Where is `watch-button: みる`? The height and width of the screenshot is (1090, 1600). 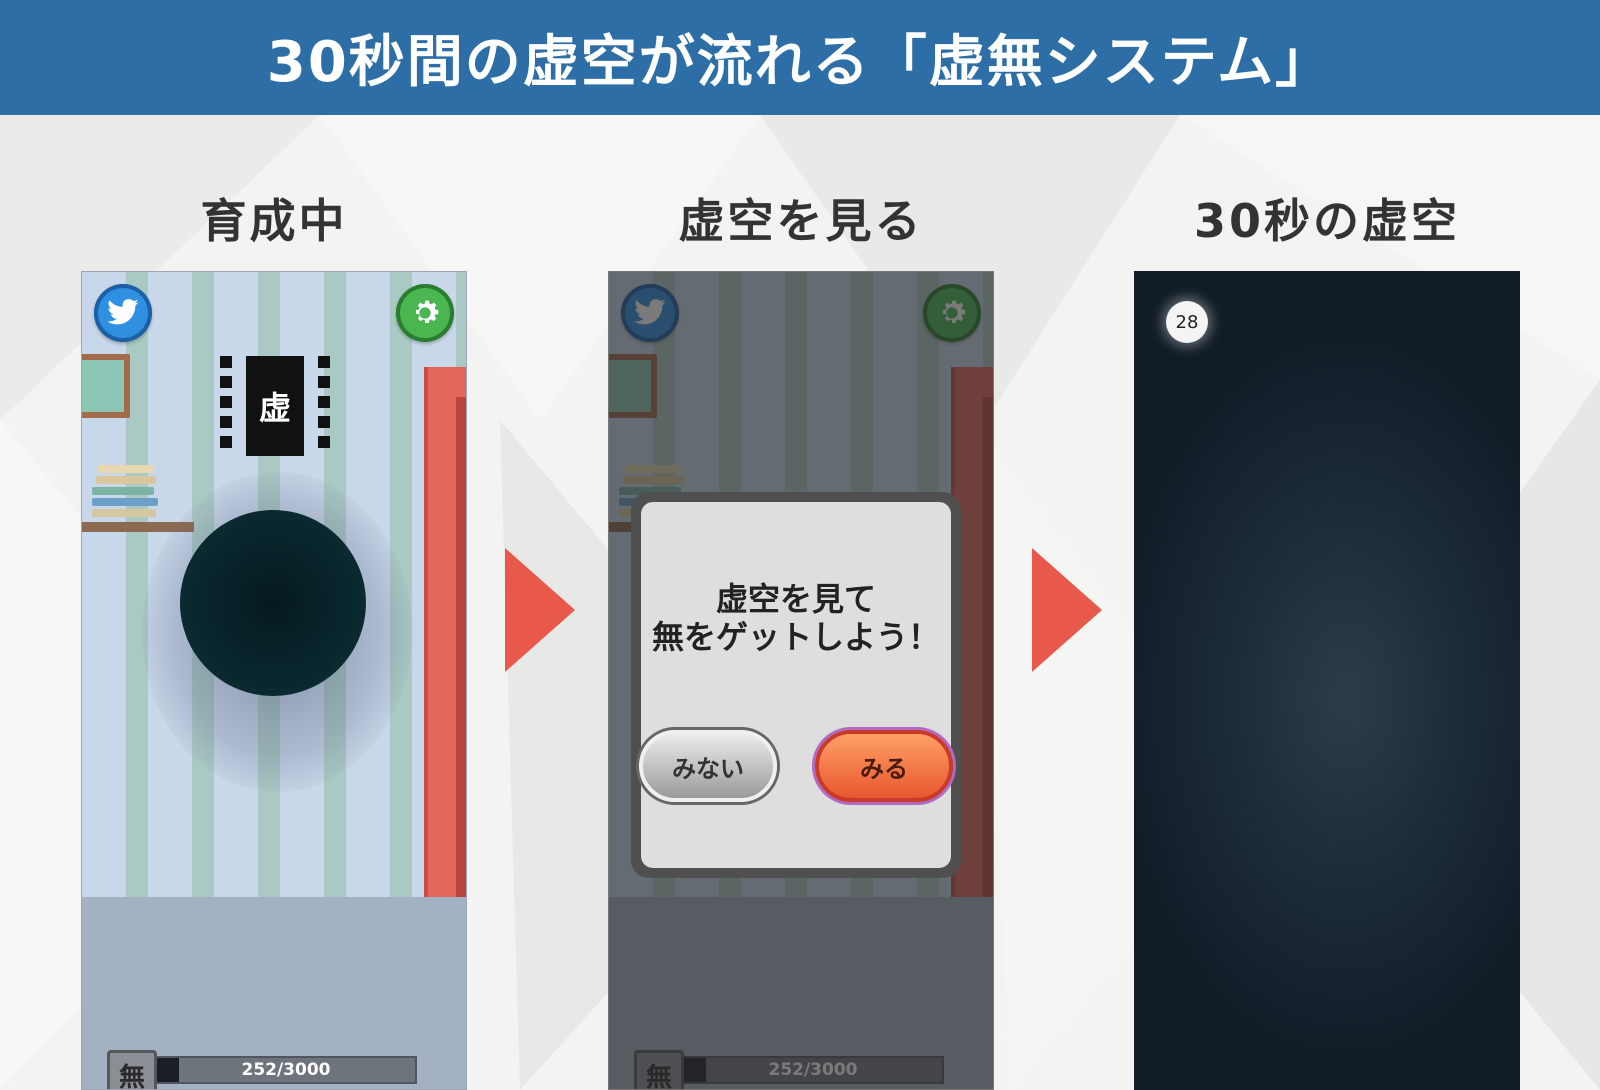
watch-button: みる is located at coordinates (884, 766).